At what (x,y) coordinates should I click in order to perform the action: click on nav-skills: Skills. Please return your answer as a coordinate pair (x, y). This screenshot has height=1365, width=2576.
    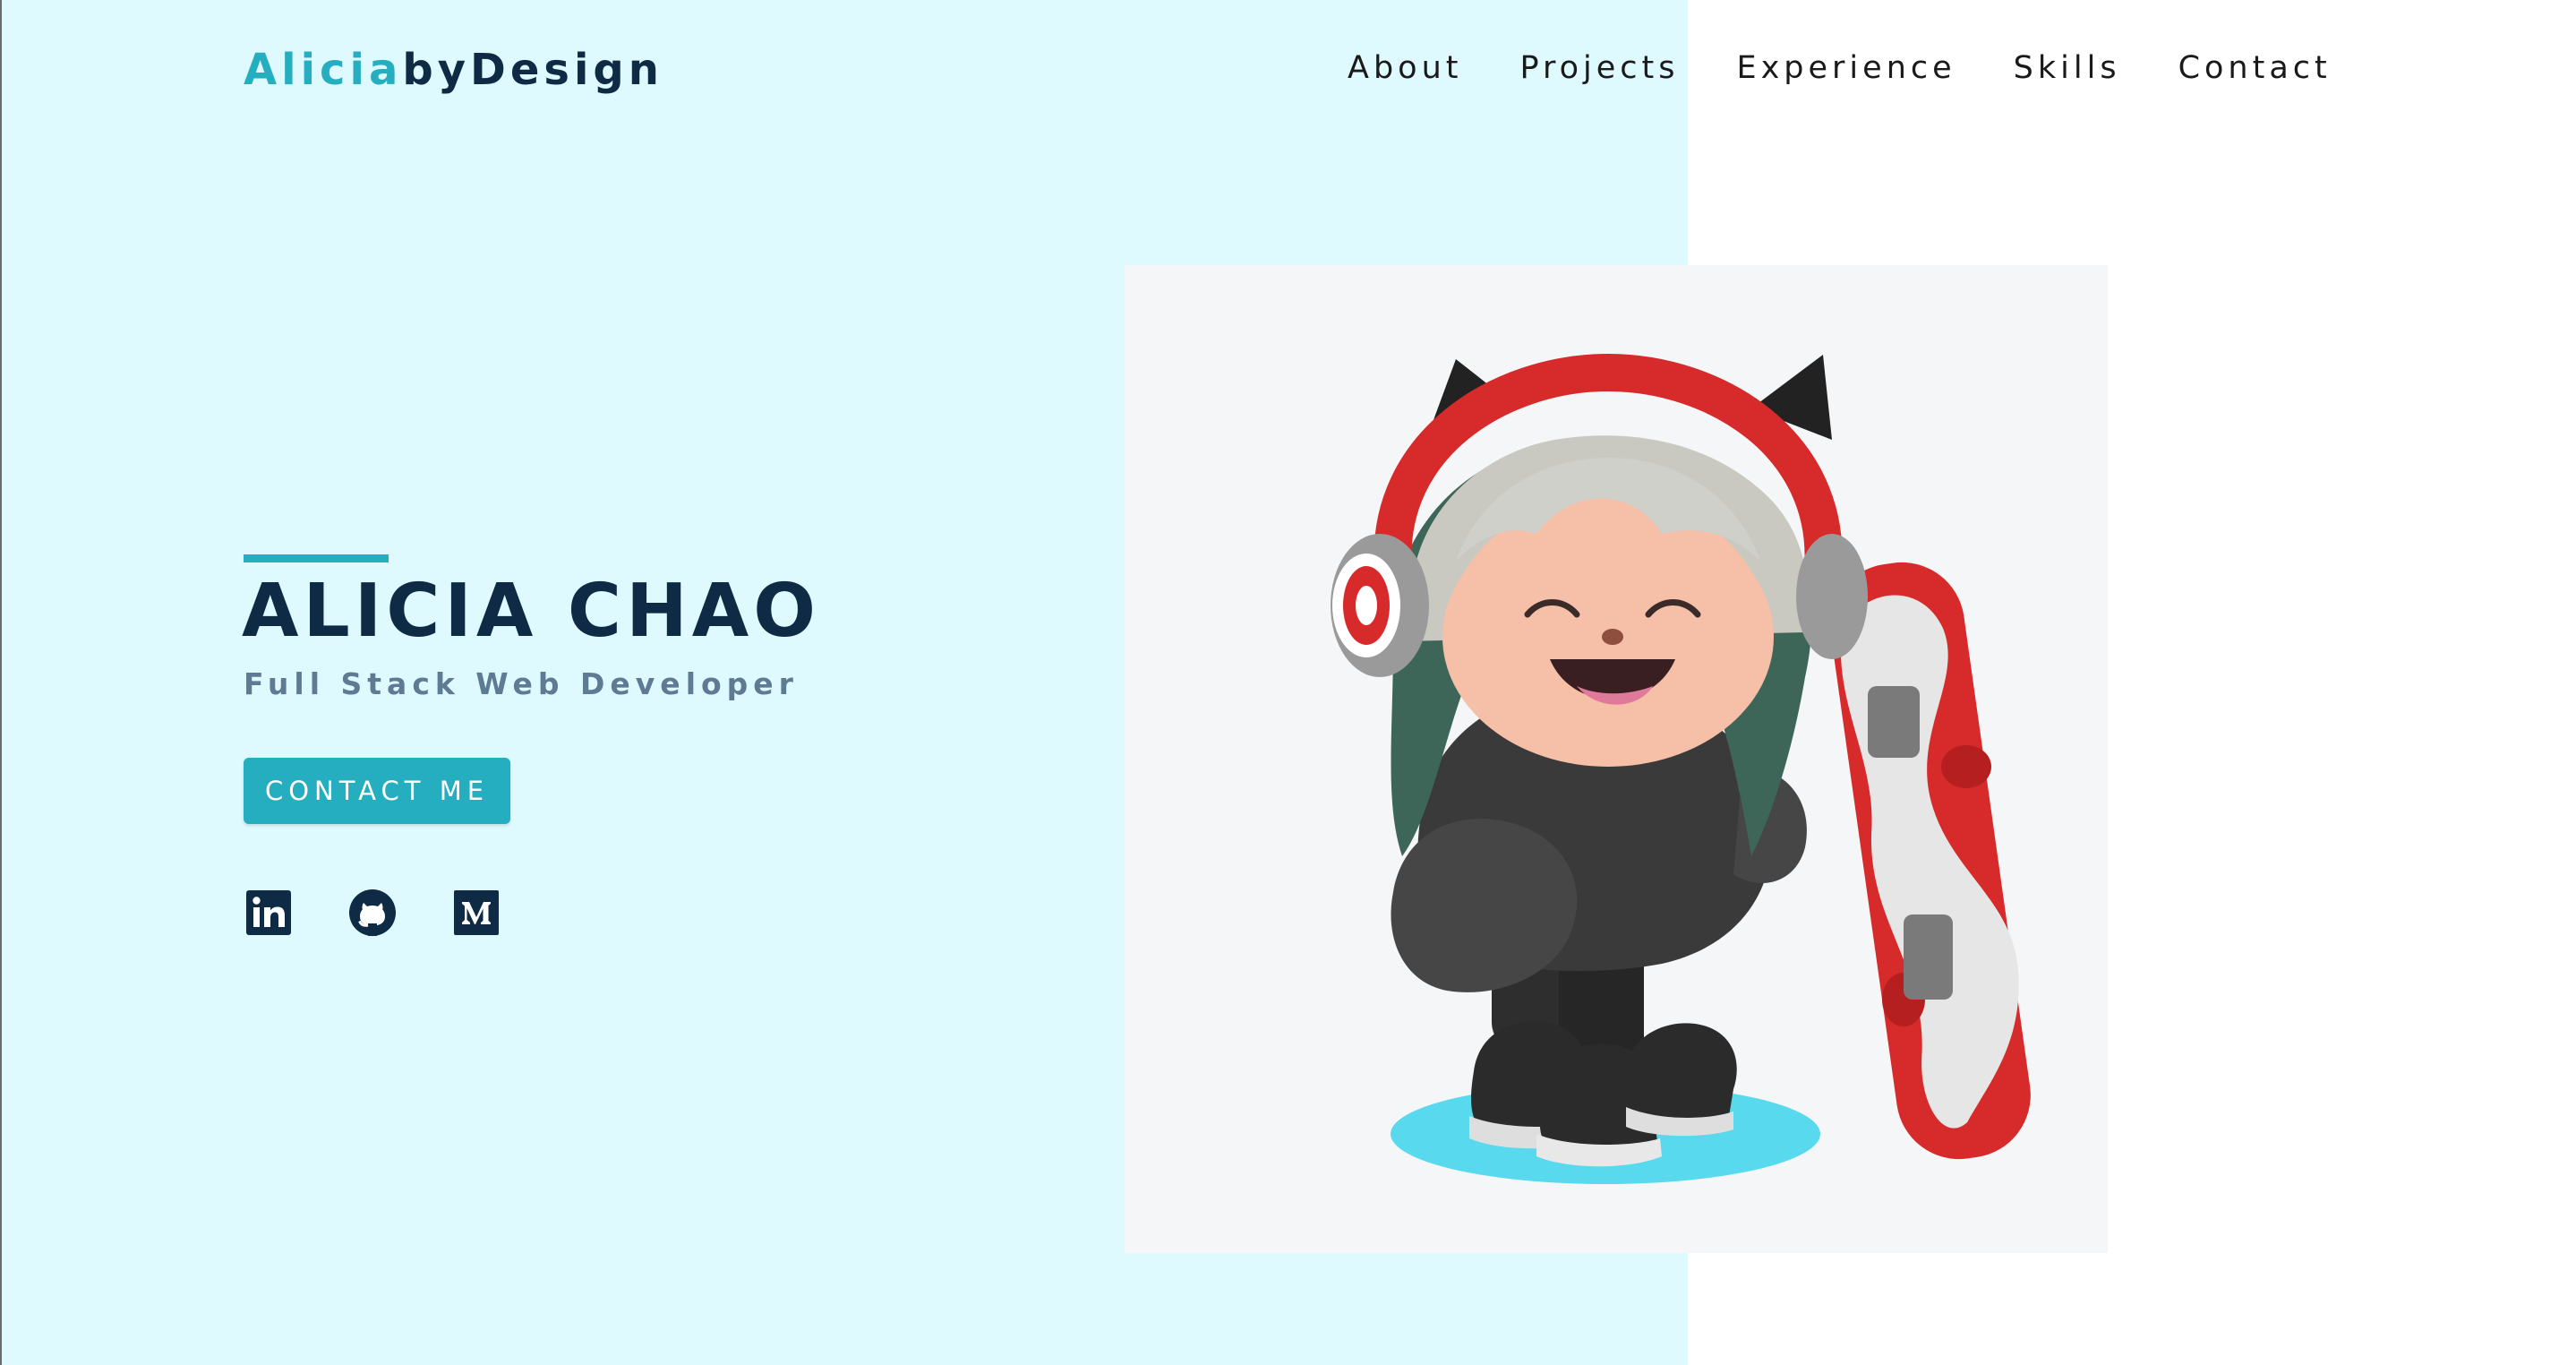
    Looking at the image, I should click on (2067, 68).